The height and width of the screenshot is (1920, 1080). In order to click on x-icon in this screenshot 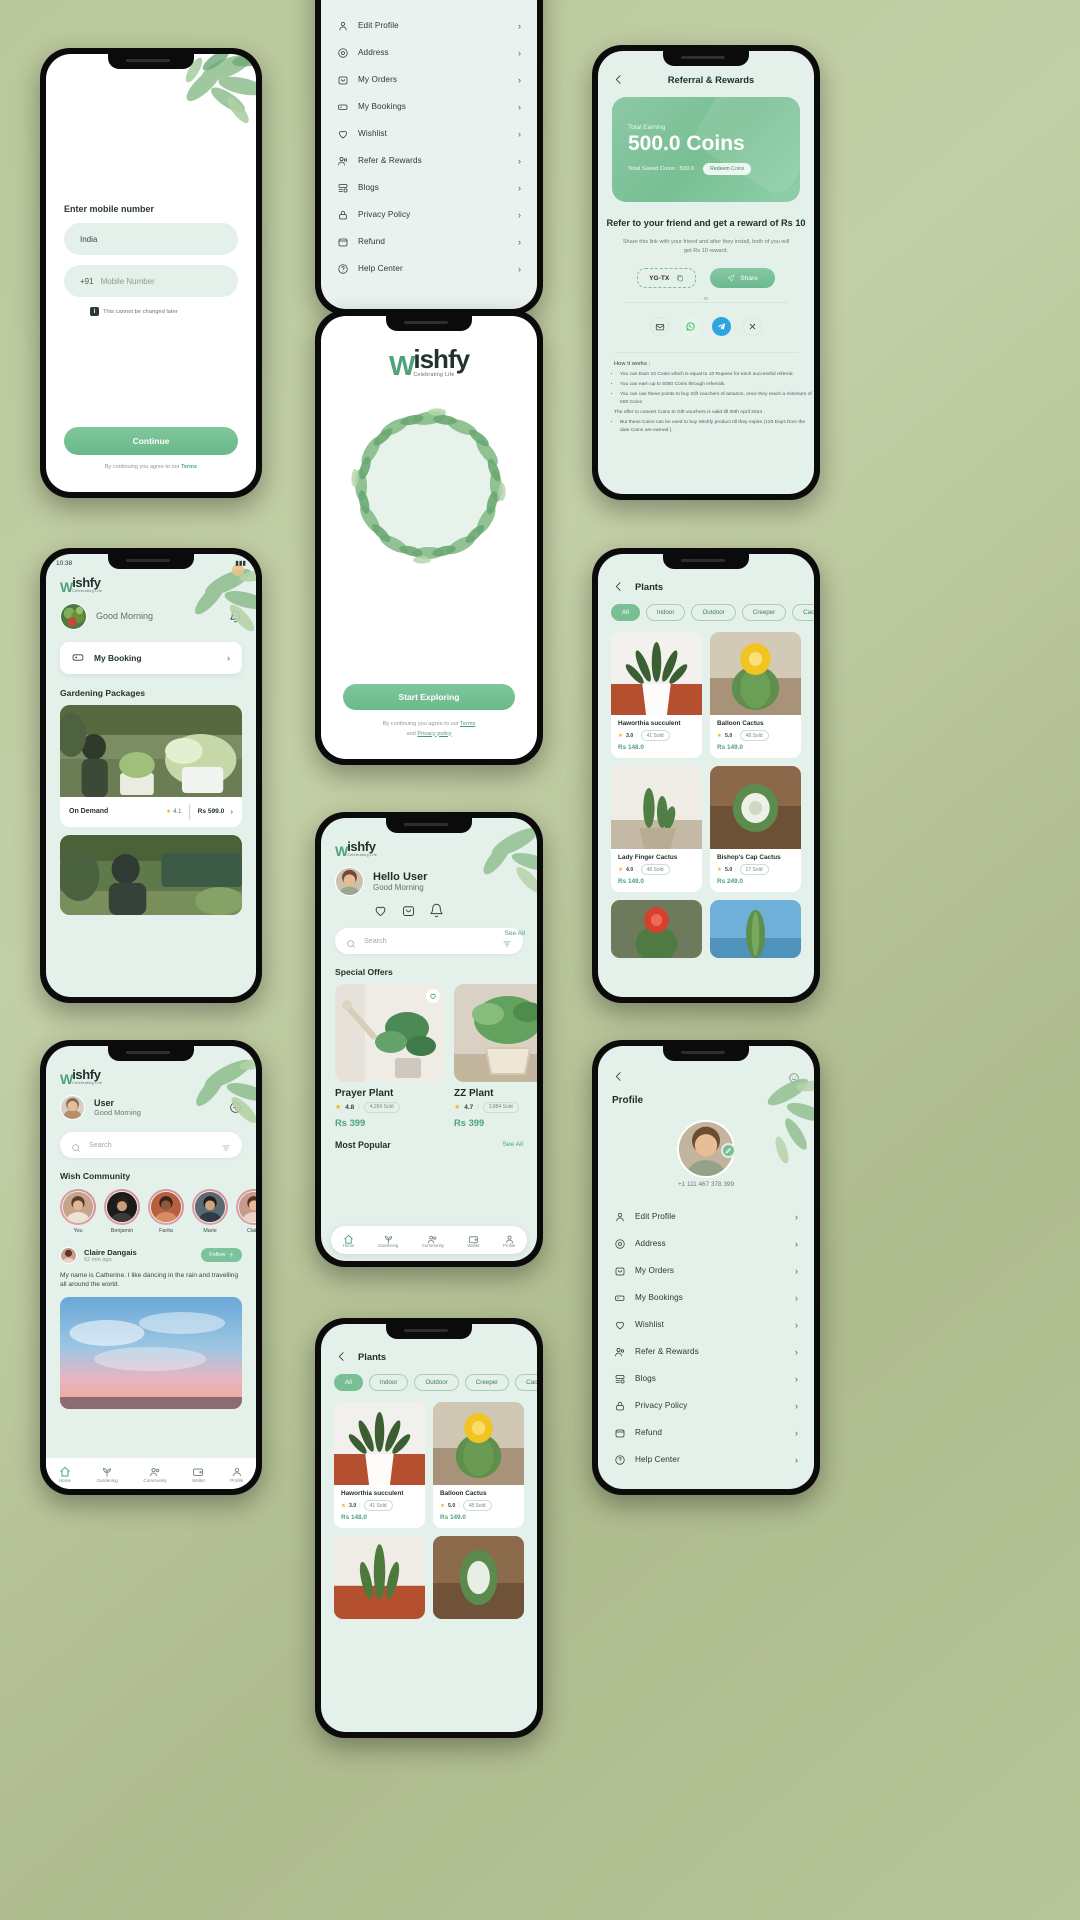, I will do `click(752, 327)`.